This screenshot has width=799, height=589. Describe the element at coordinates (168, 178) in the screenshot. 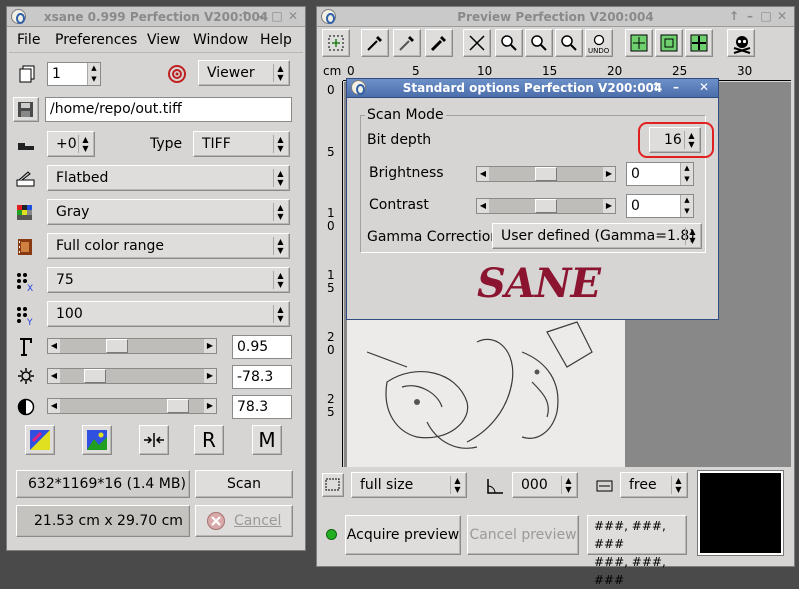

I see `source-combo: Flatbed ▲ ▼` at that location.